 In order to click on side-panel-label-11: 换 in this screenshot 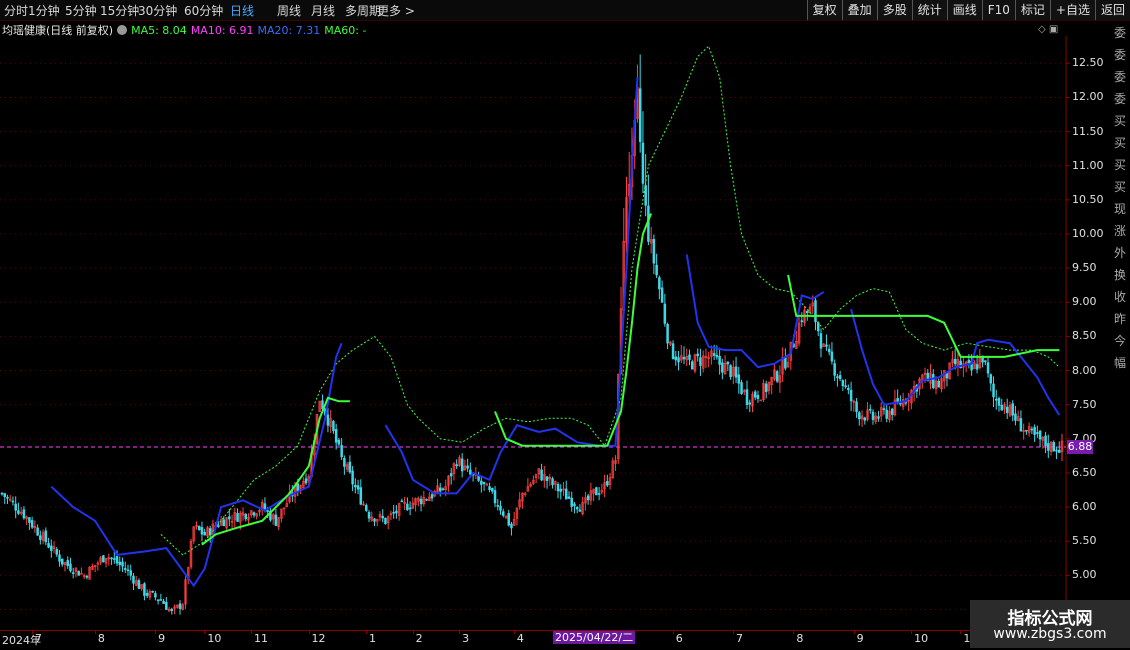, I will do `click(1120, 275)`.